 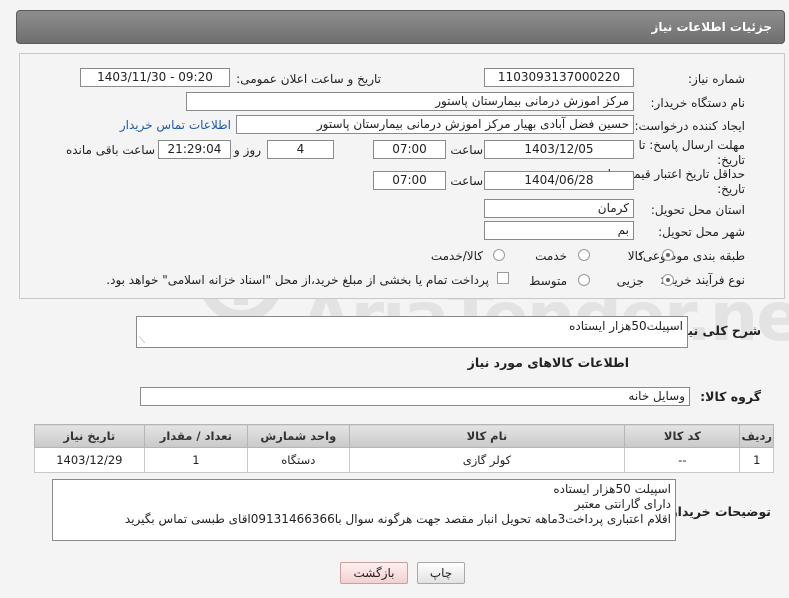 What do you see at coordinates (300, 149) in the screenshot?
I see `days-remaining-field: 4` at bounding box center [300, 149].